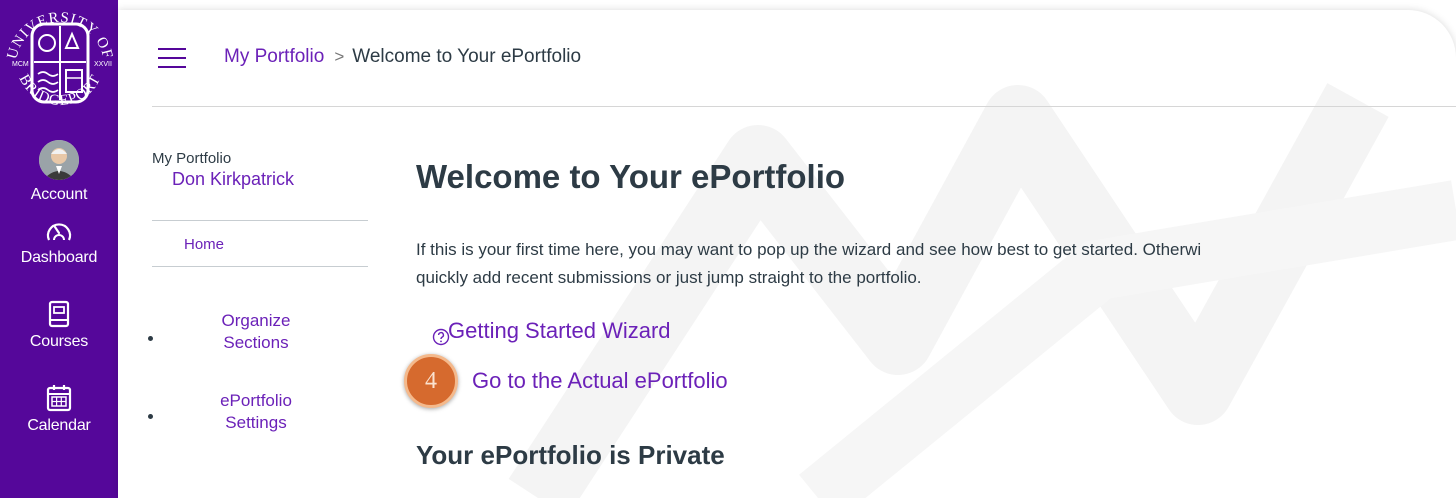 This screenshot has width=1456, height=498. Describe the element at coordinates (59, 398) in the screenshot. I see `calendar-icon` at that location.